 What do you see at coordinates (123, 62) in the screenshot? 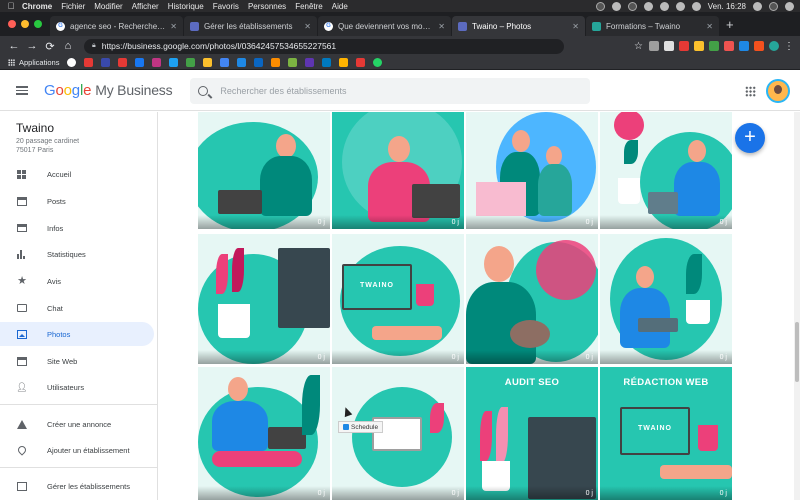
I see `youtube-icon` at bounding box center [123, 62].